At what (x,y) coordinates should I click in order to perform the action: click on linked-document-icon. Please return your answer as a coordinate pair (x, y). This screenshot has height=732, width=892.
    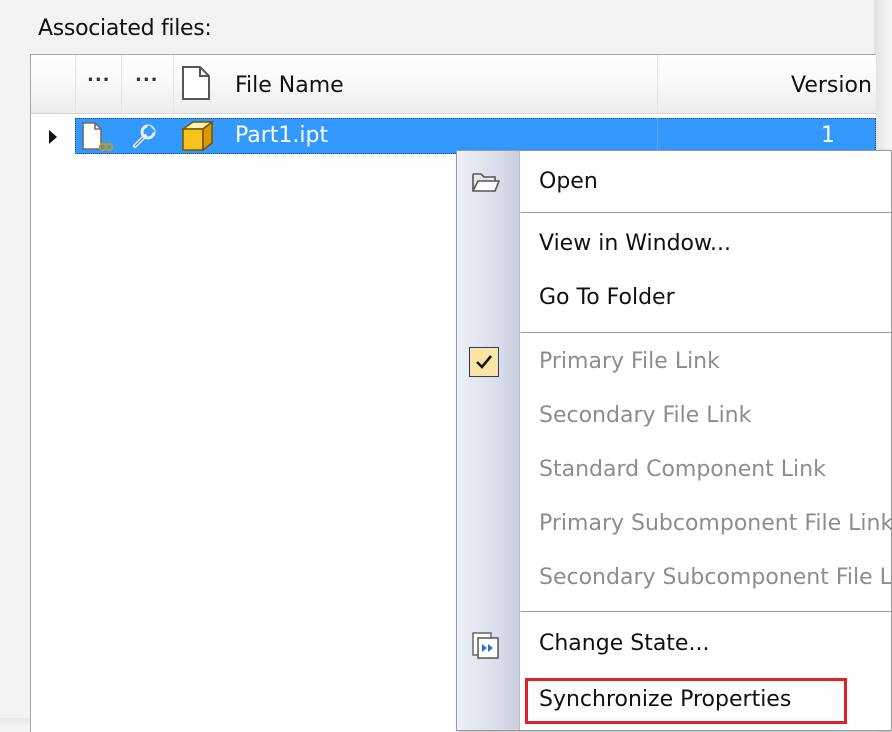
    Looking at the image, I should click on (96, 139).